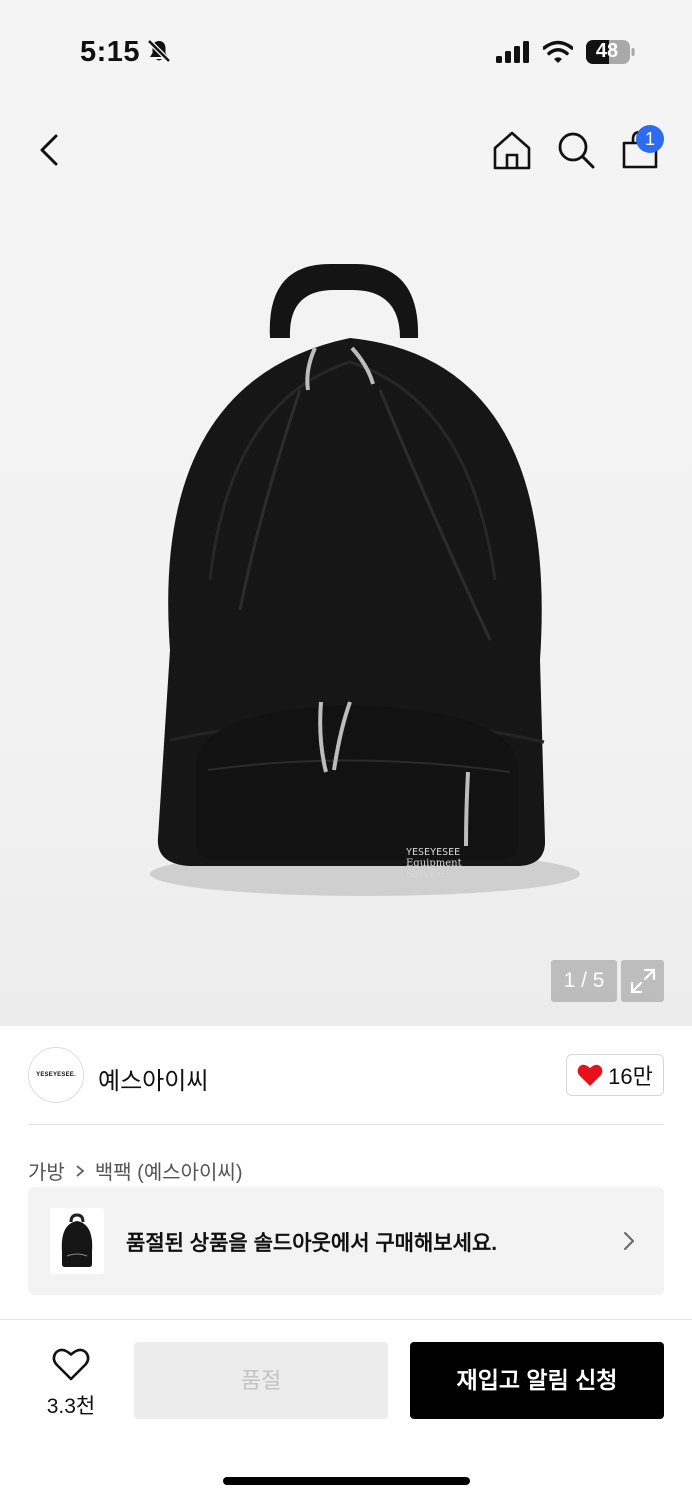 The width and height of the screenshot is (692, 1500). Describe the element at coordinates (630, 1076) in the screenshot. I see `brand-like-count: 16만` at that location.